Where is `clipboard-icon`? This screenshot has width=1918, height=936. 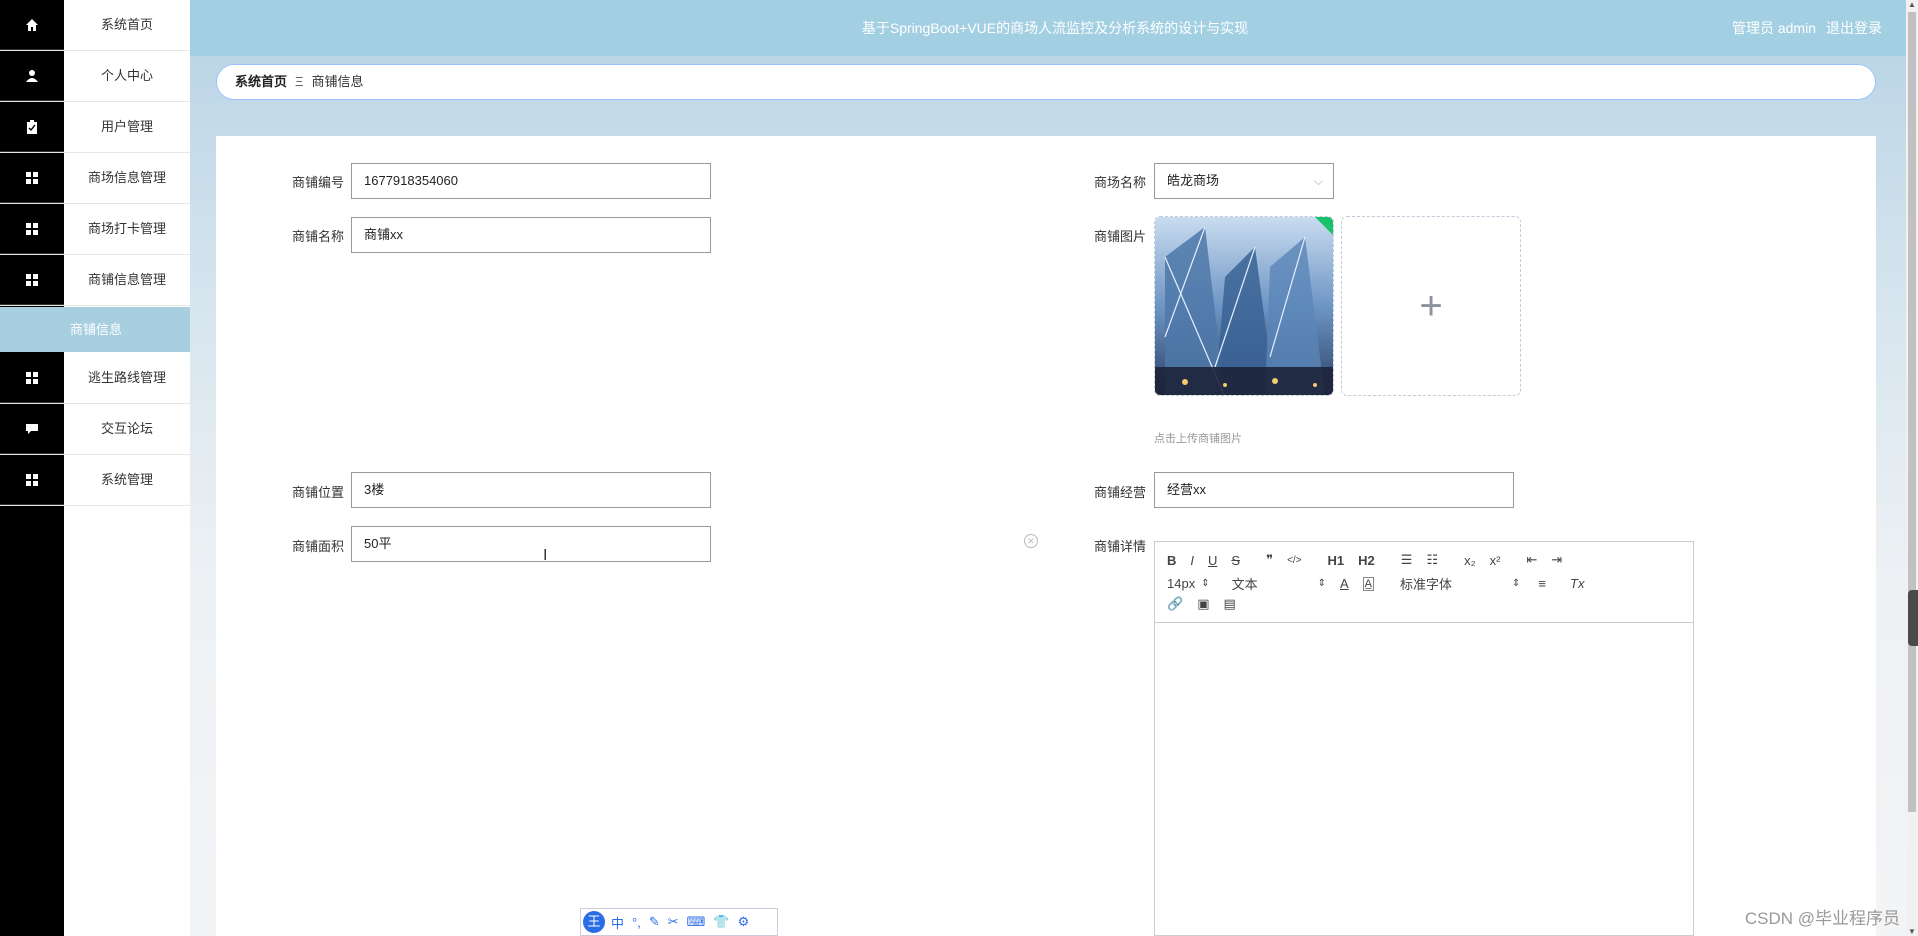 clipboard-icon is located at coordinates (32, 127).